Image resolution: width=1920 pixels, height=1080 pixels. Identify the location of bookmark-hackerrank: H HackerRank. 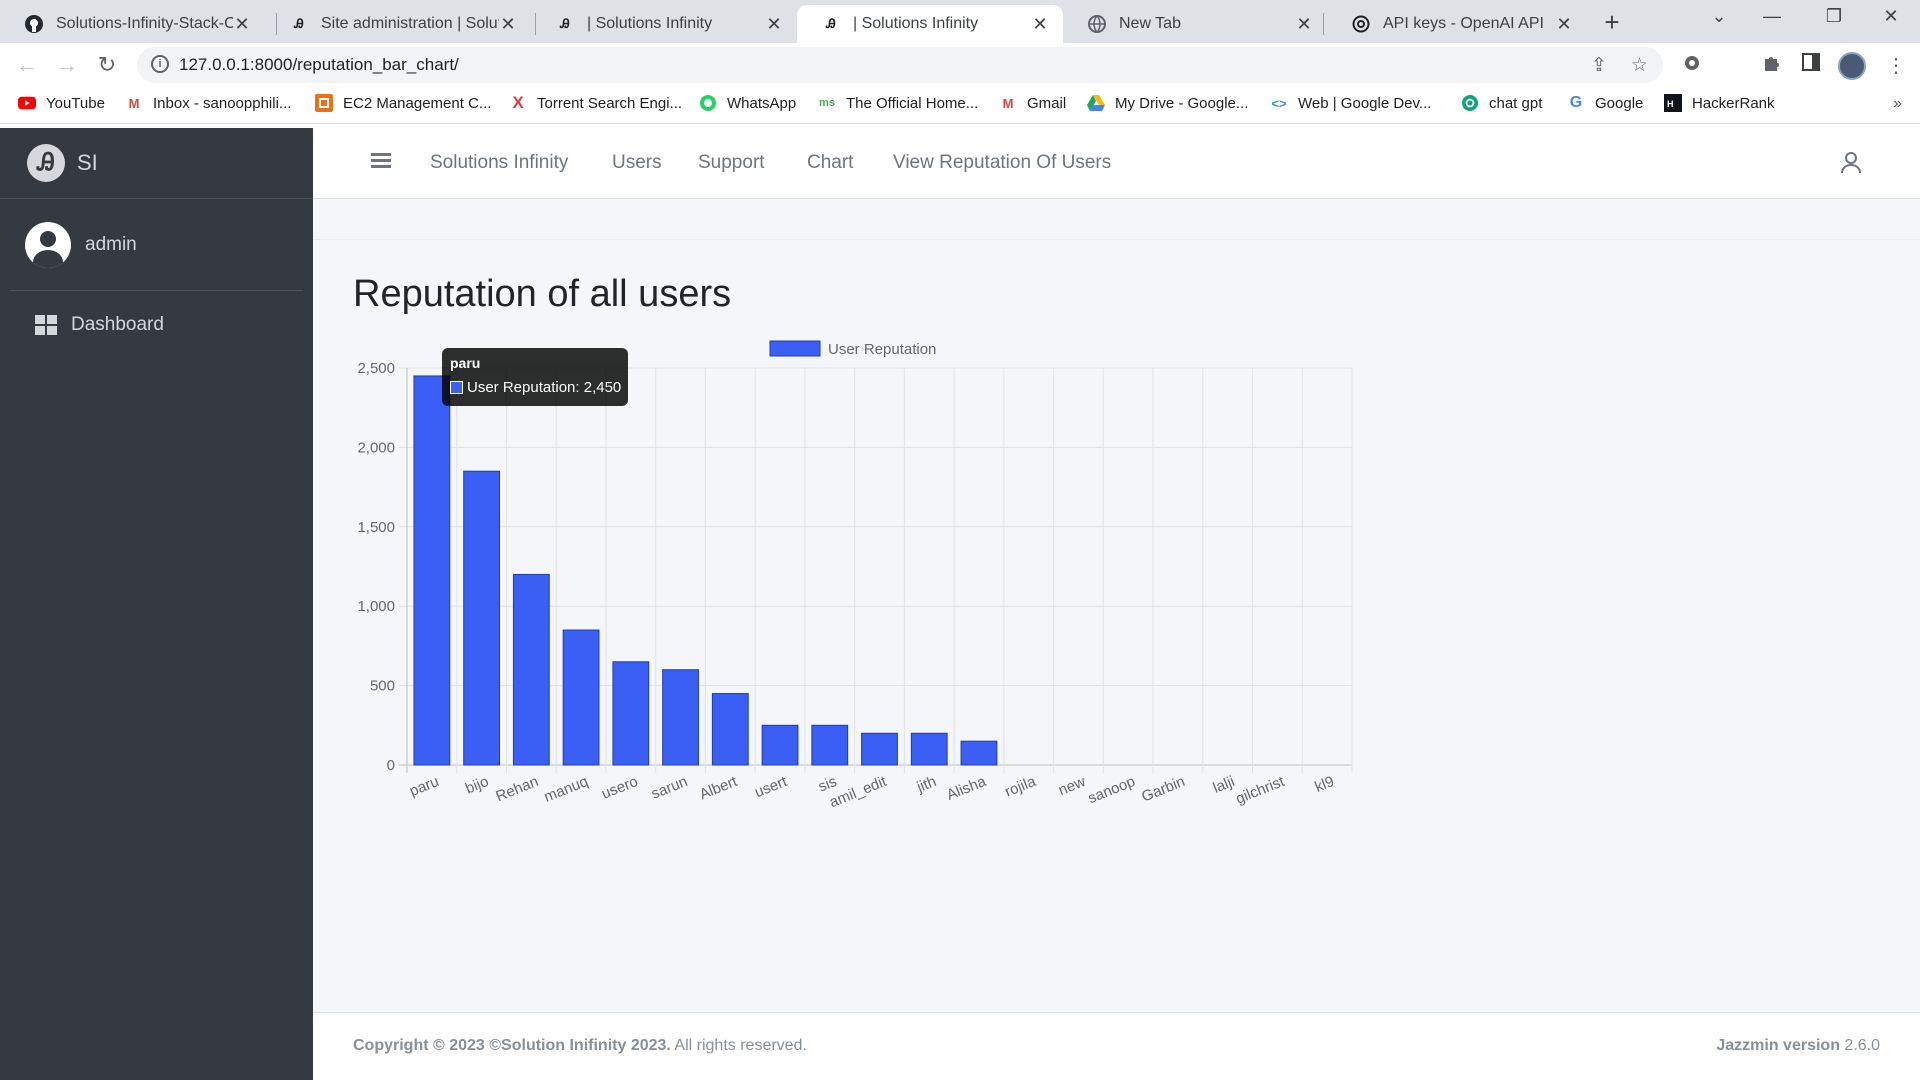
(1719, 103).